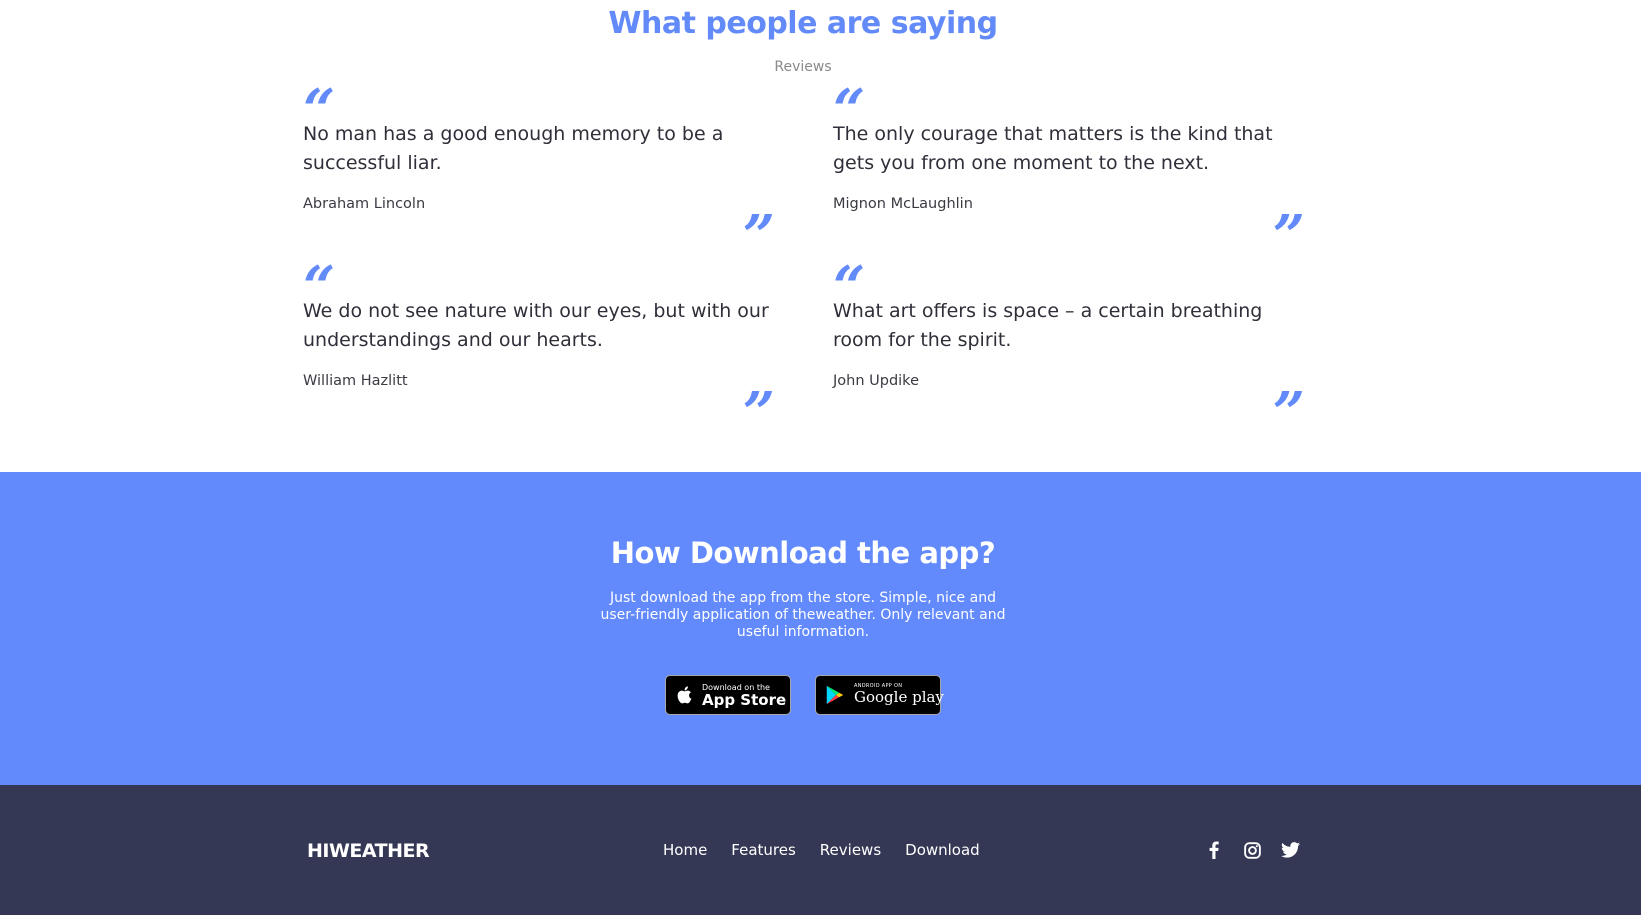 The height and width of the screenshot is (915, 1641). I want to click on twitter-icon, so click(1290, 850).